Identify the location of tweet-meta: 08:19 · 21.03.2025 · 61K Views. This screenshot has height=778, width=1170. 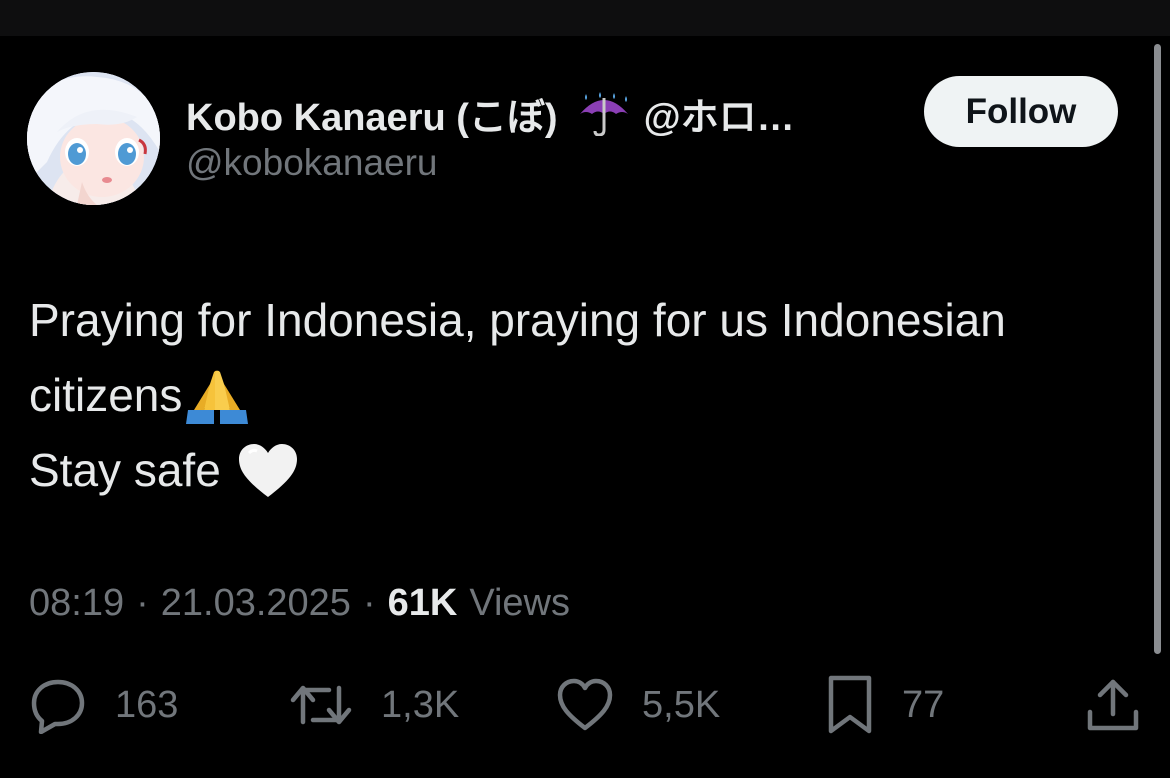
(299, 603).